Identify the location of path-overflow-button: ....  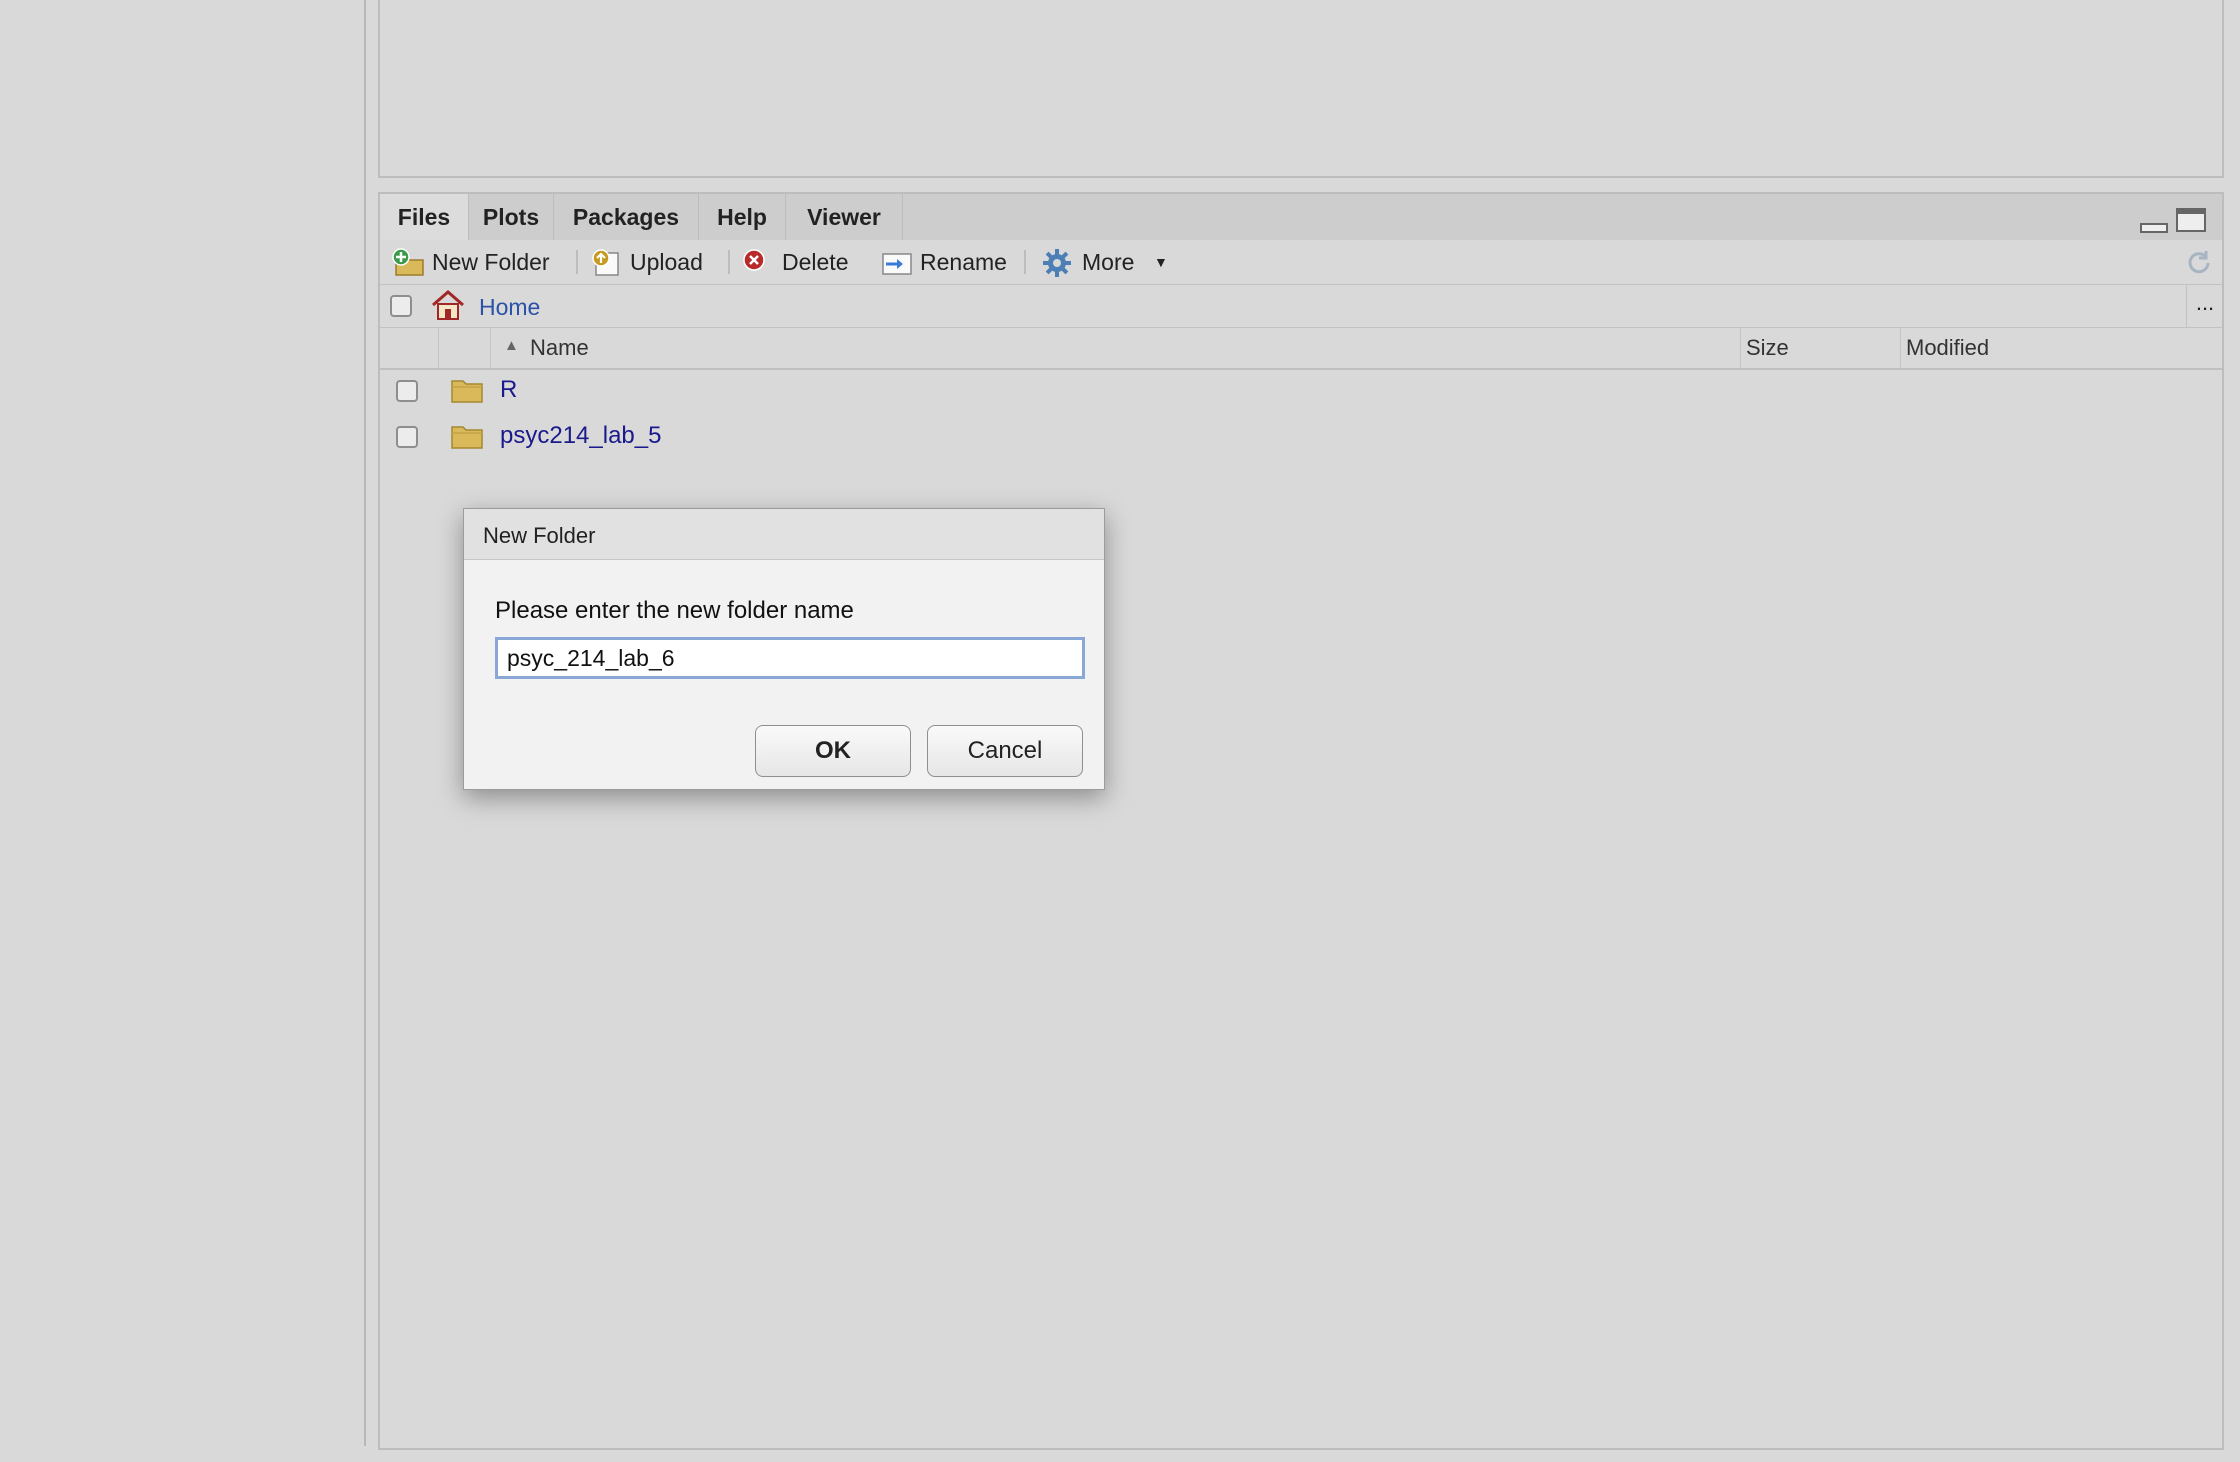
(2204, 306).